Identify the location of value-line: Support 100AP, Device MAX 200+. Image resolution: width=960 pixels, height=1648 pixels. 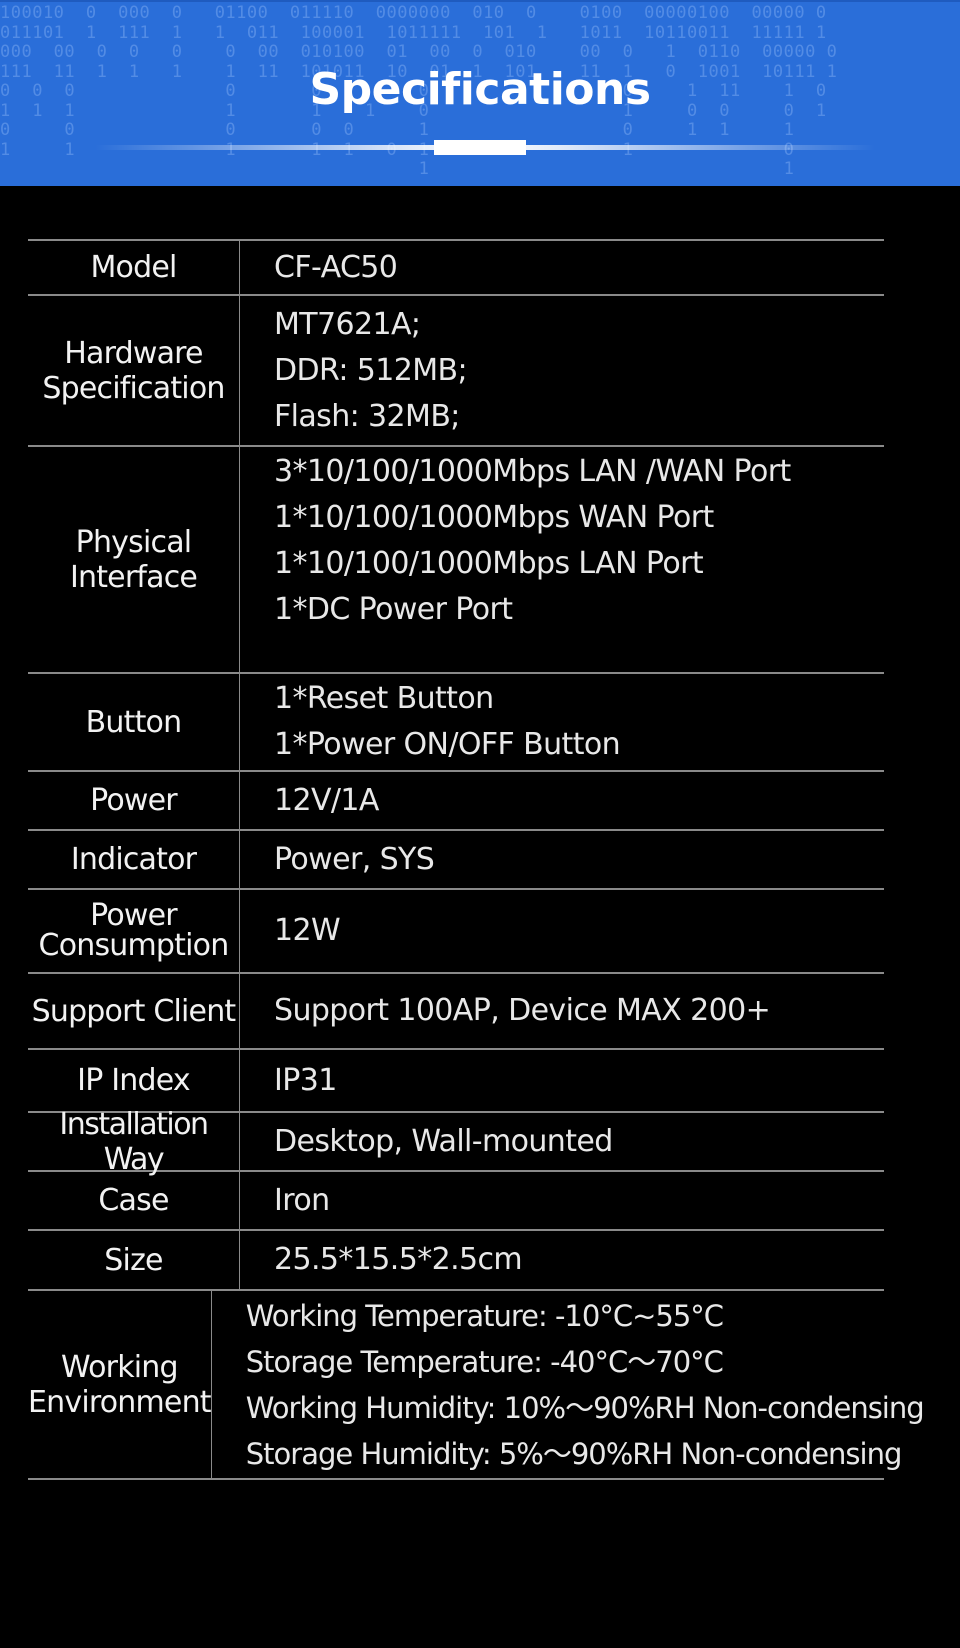
(522, 1010).